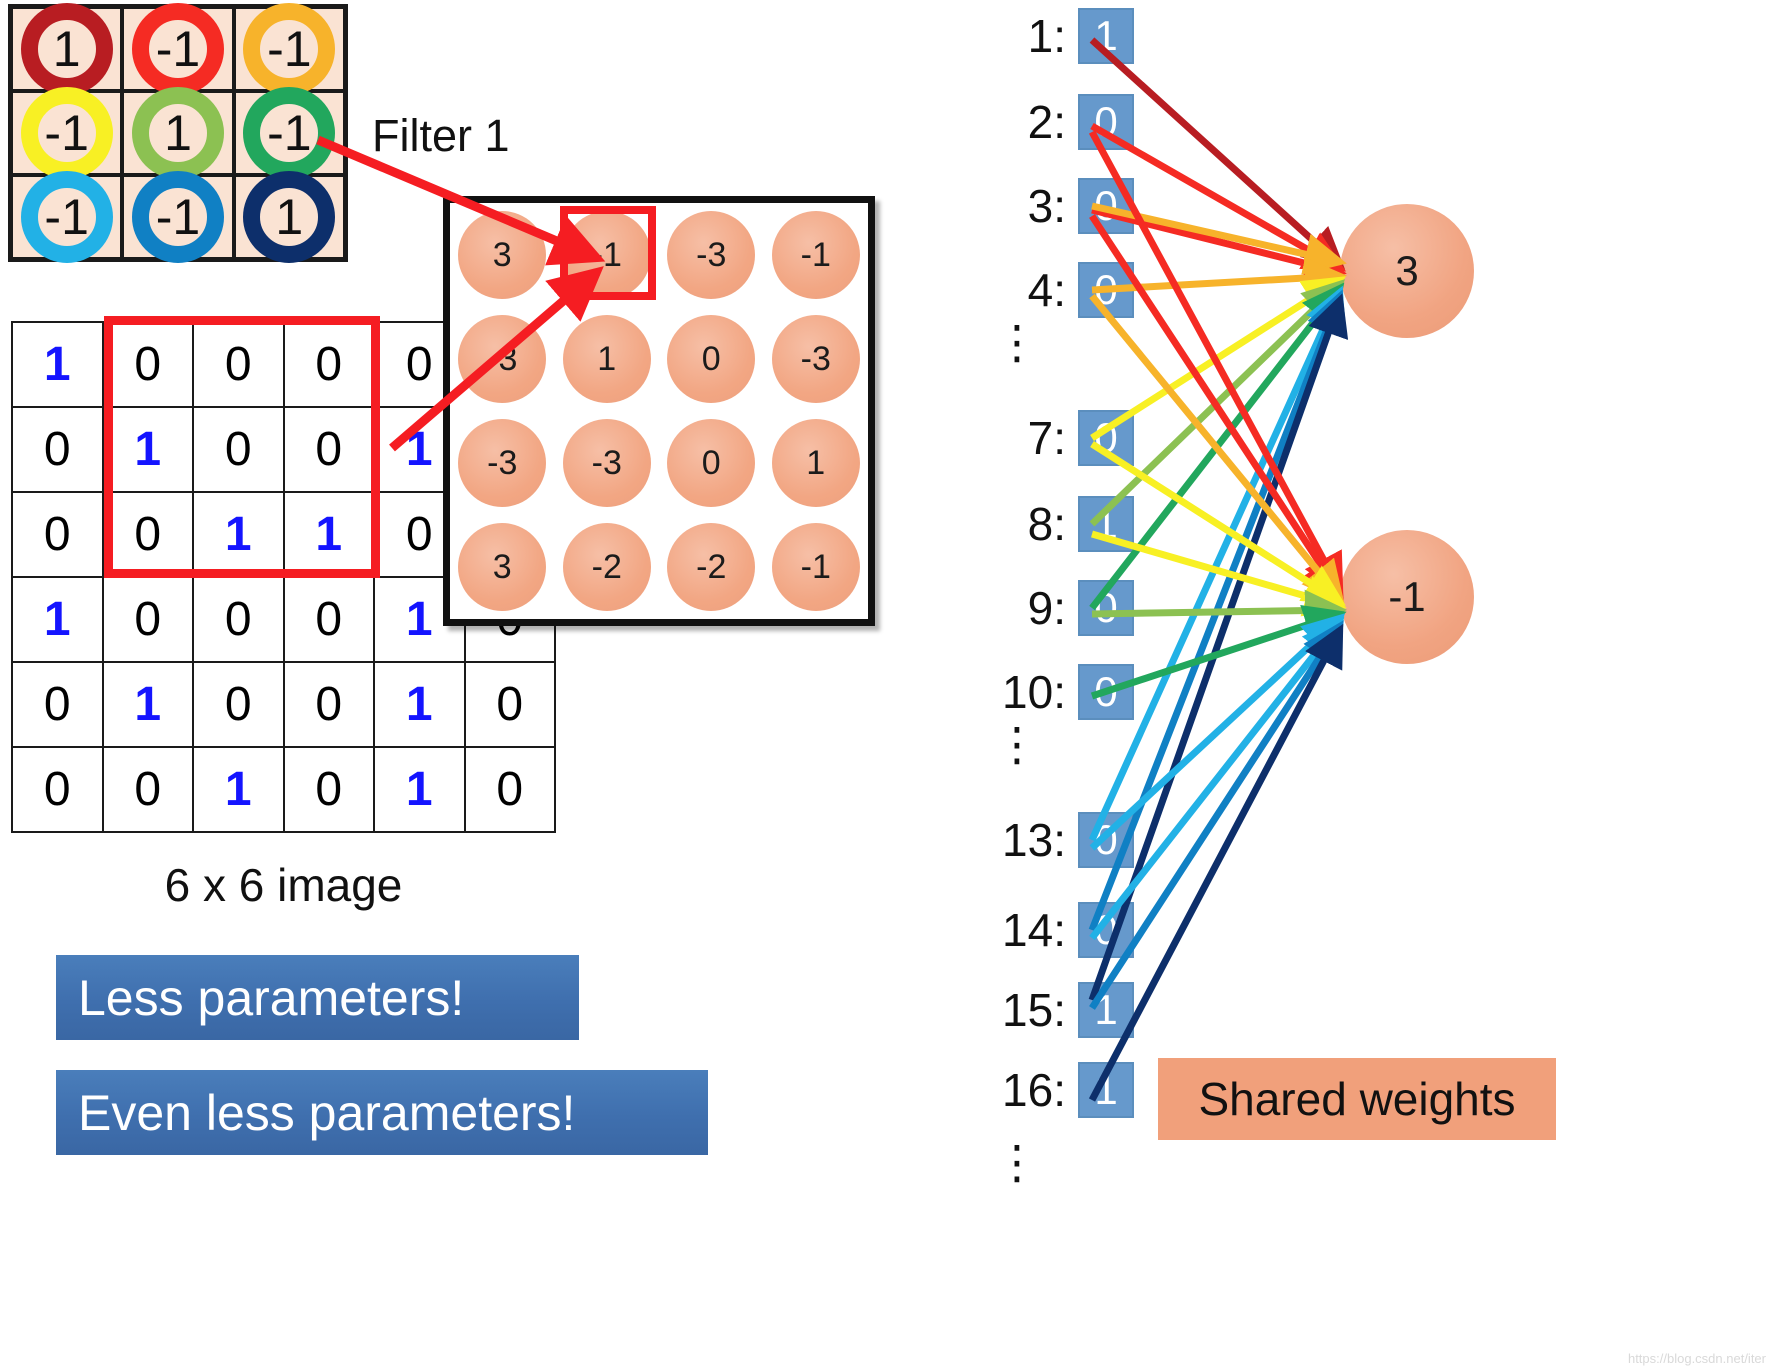 This screenshot has width=1774, height=1372. I want to click on neuron-index-label: 2:, so click(1046, 122).